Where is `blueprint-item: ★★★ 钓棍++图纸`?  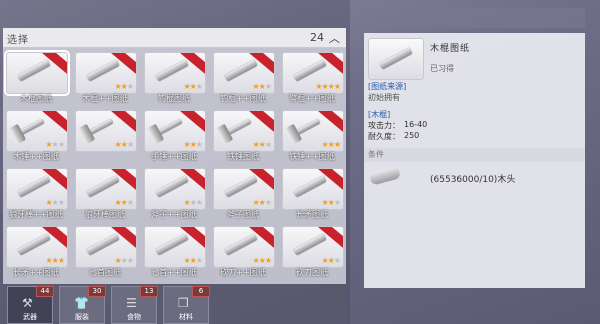
blueprint-item: ★★★ 钓棍++图纸 is located at coordinates (243, 77).